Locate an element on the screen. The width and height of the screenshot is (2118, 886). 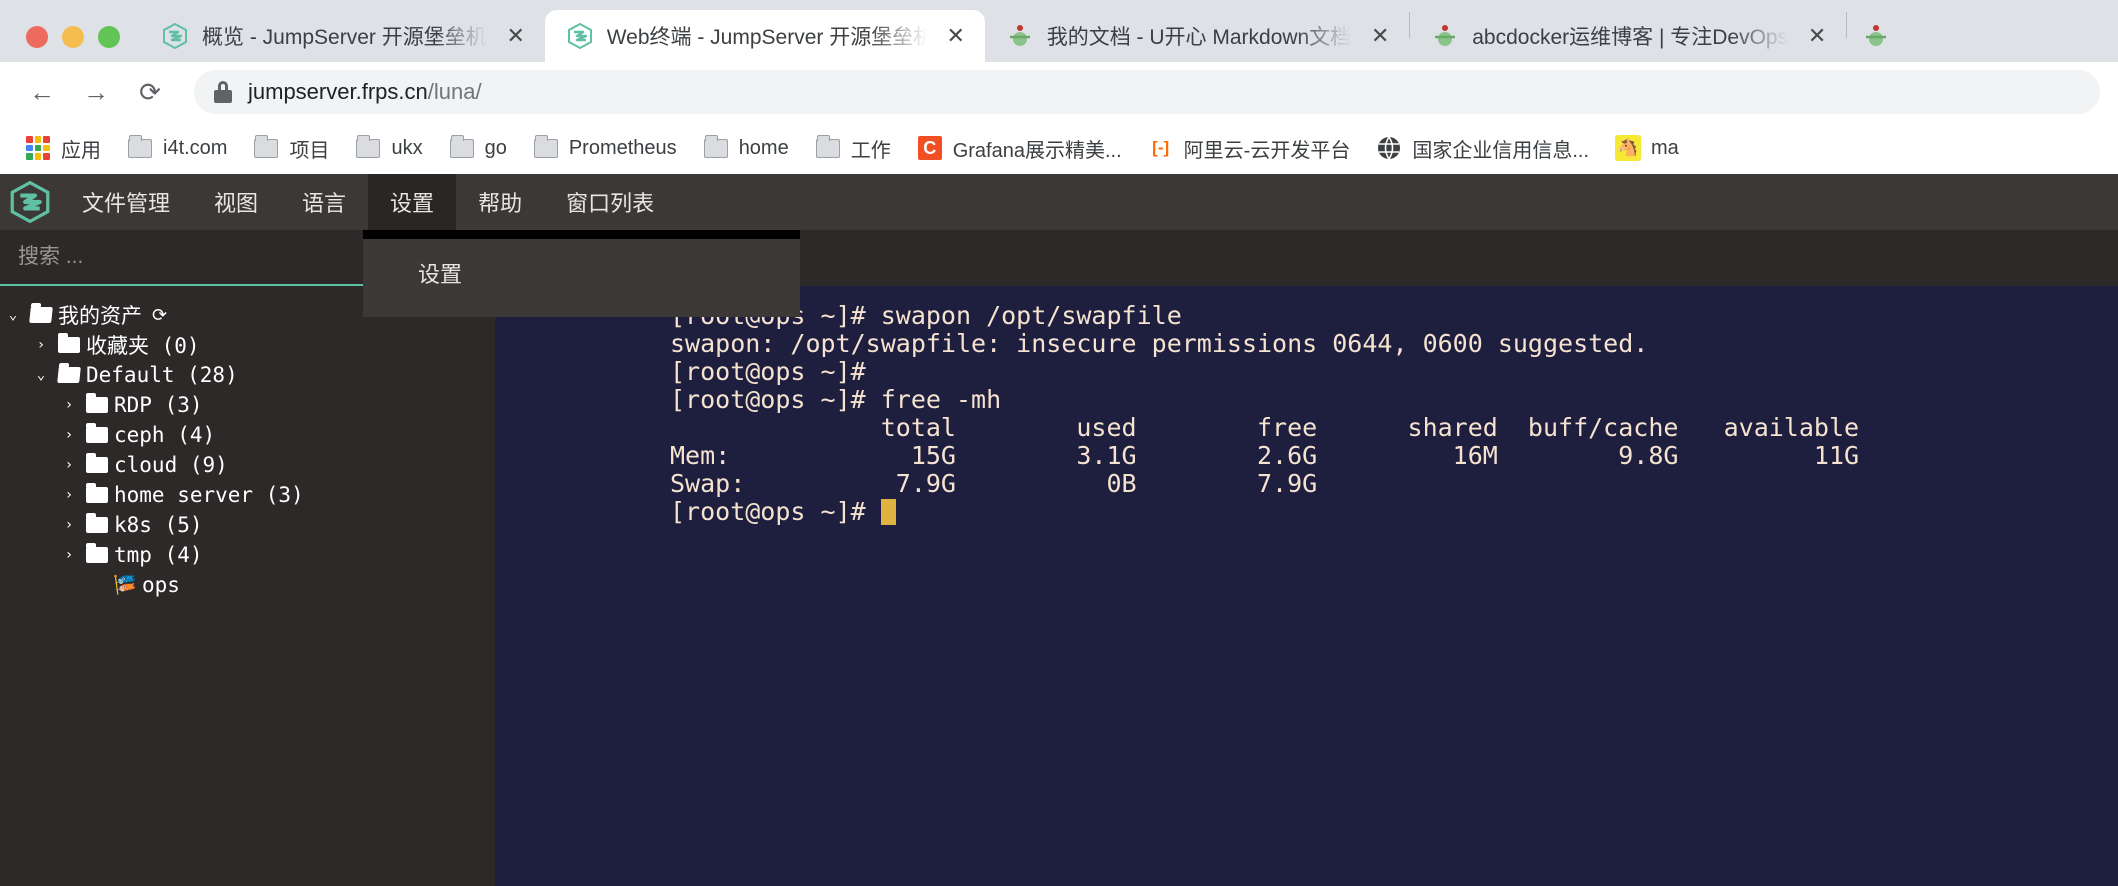
bookmark-prometheus: Prometheus is located at coordinates (605, 148).